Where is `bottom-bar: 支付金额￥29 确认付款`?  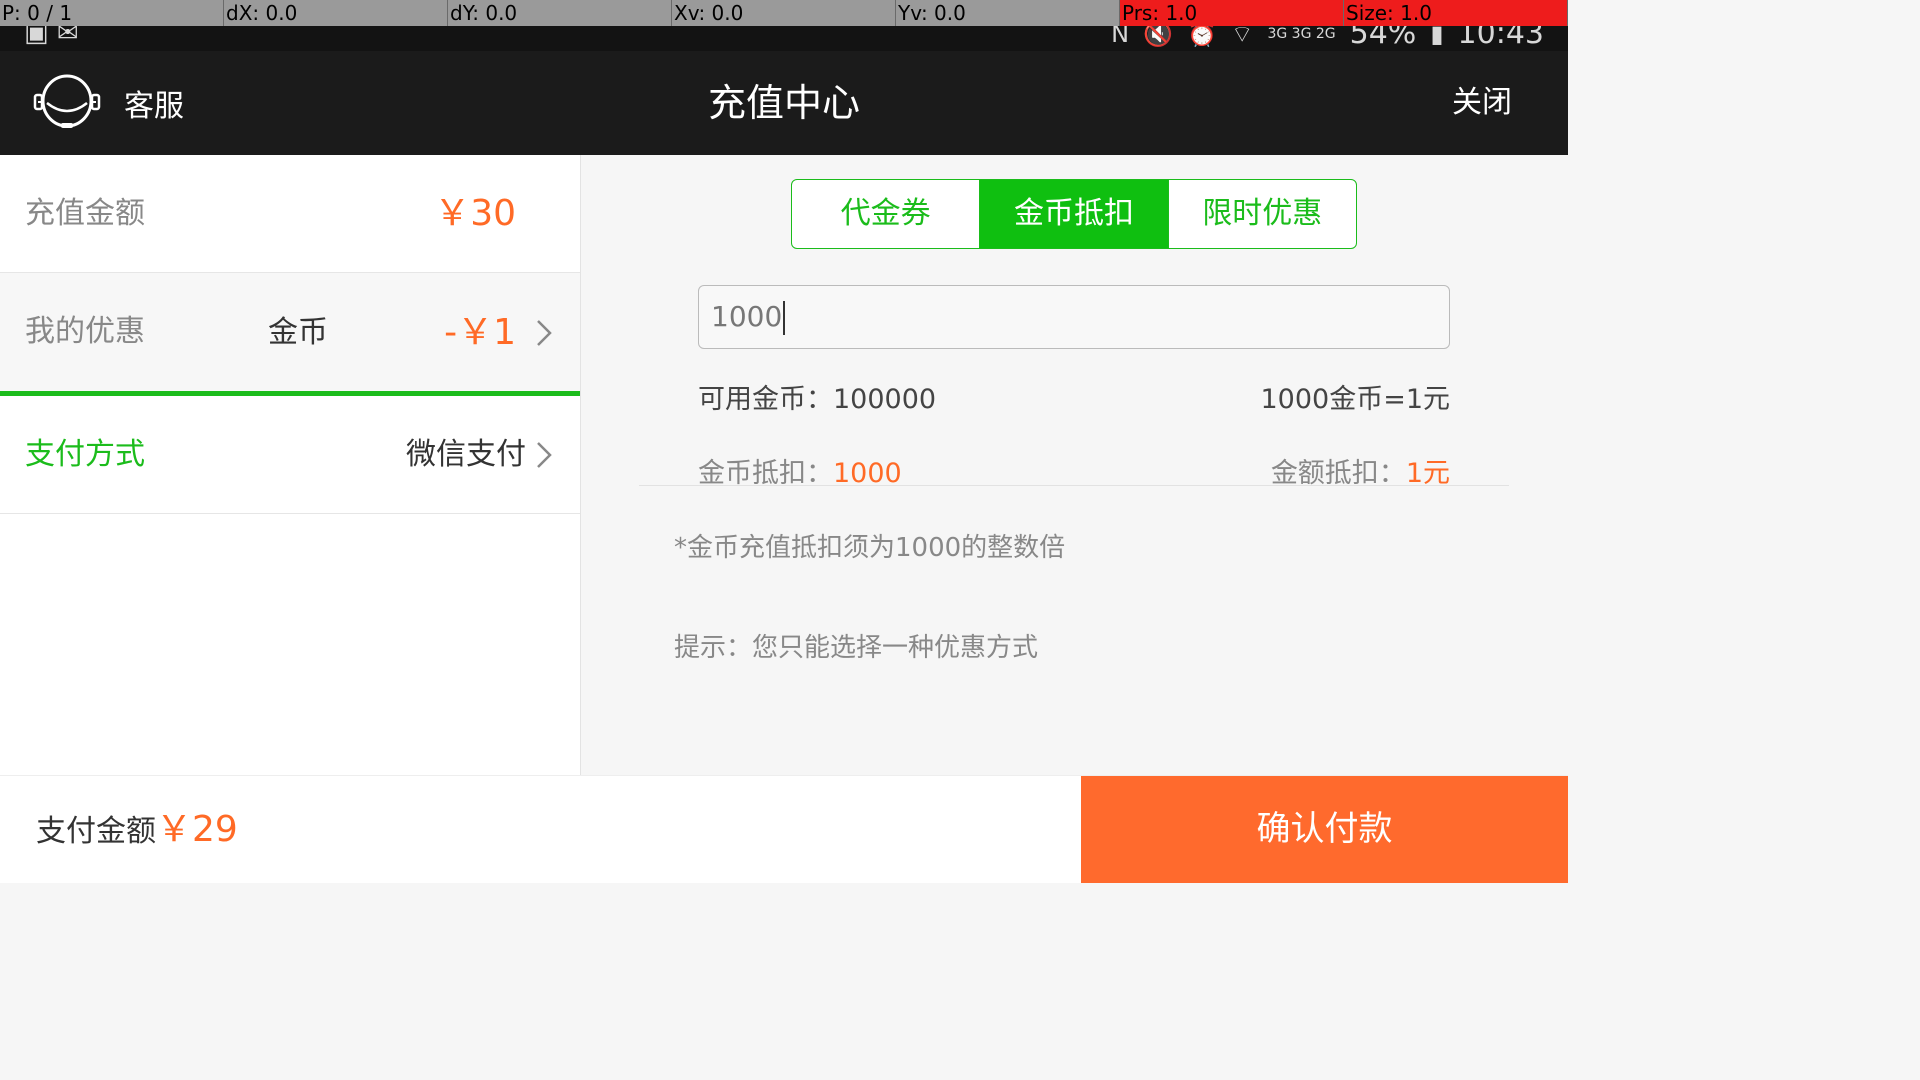
bottom-bar: 支付金额￥29 确认付款 is located at coordinates (784, 829).